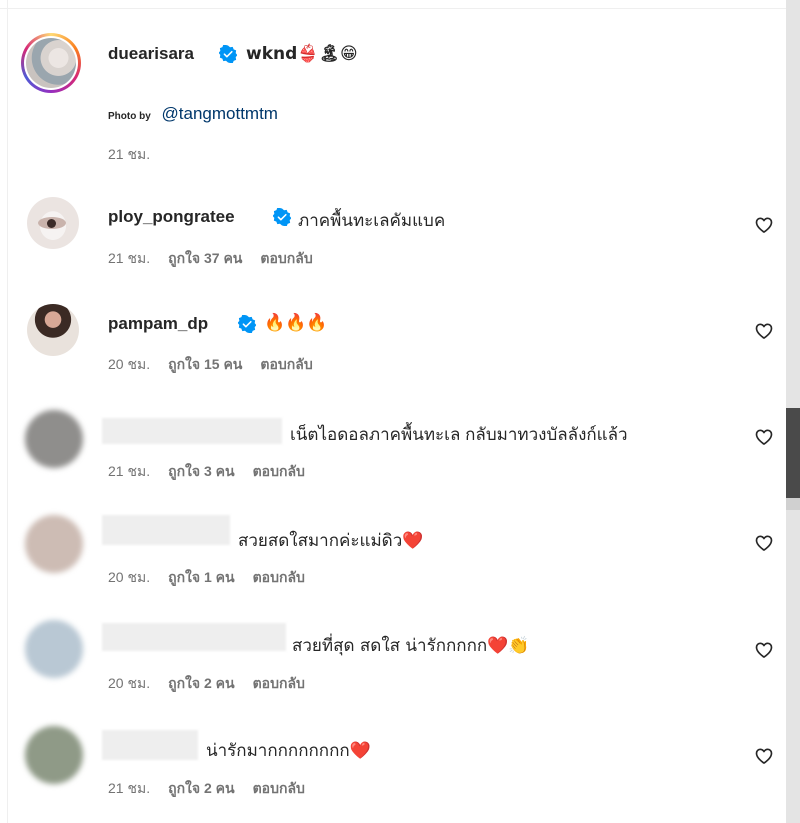 The height and width of the screenshot is (823, 800). What do you see at coordinates (171, 217) in the screenshot?
I see `comment-username: ploy_pongratee` at bounding box center [171, 217].